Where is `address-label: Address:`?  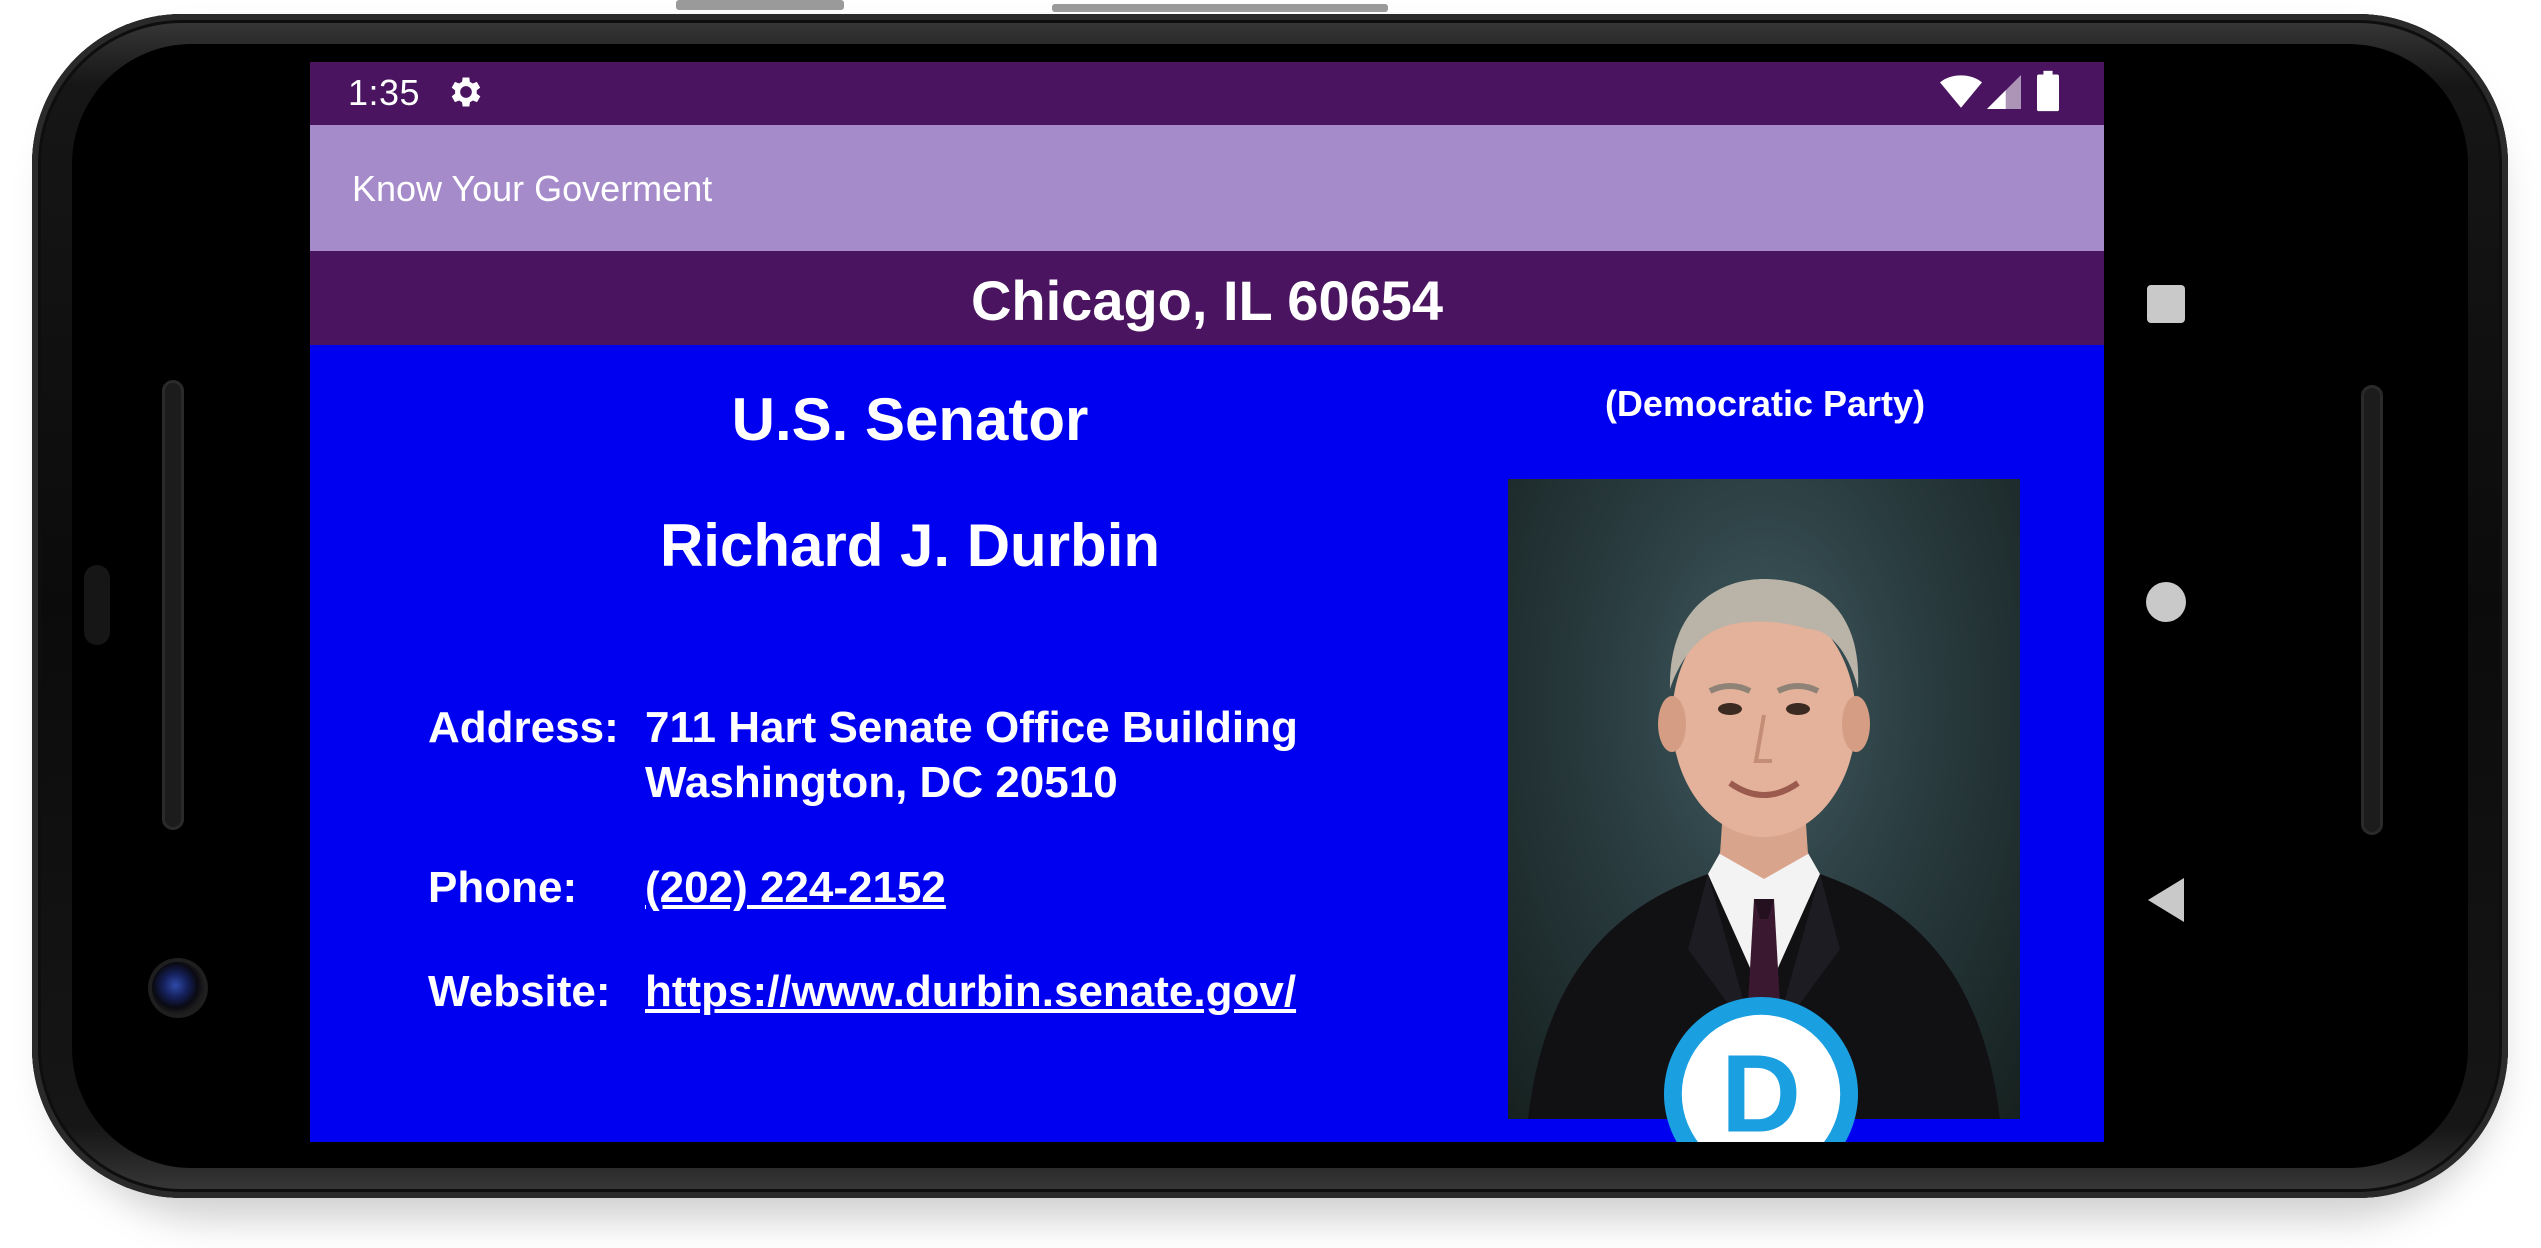 address-label: Address: is located at coordinates (523, 727).